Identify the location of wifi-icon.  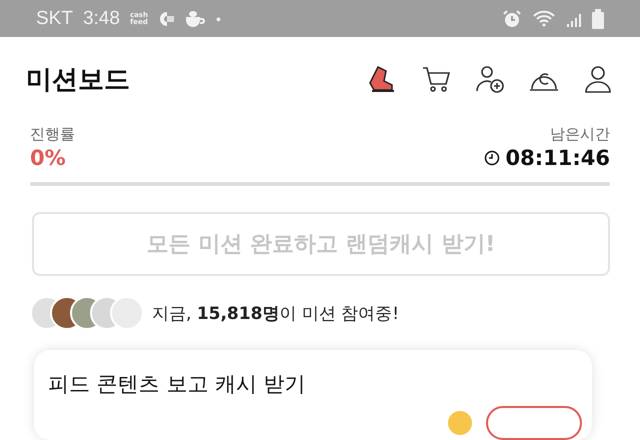
(544, 19).